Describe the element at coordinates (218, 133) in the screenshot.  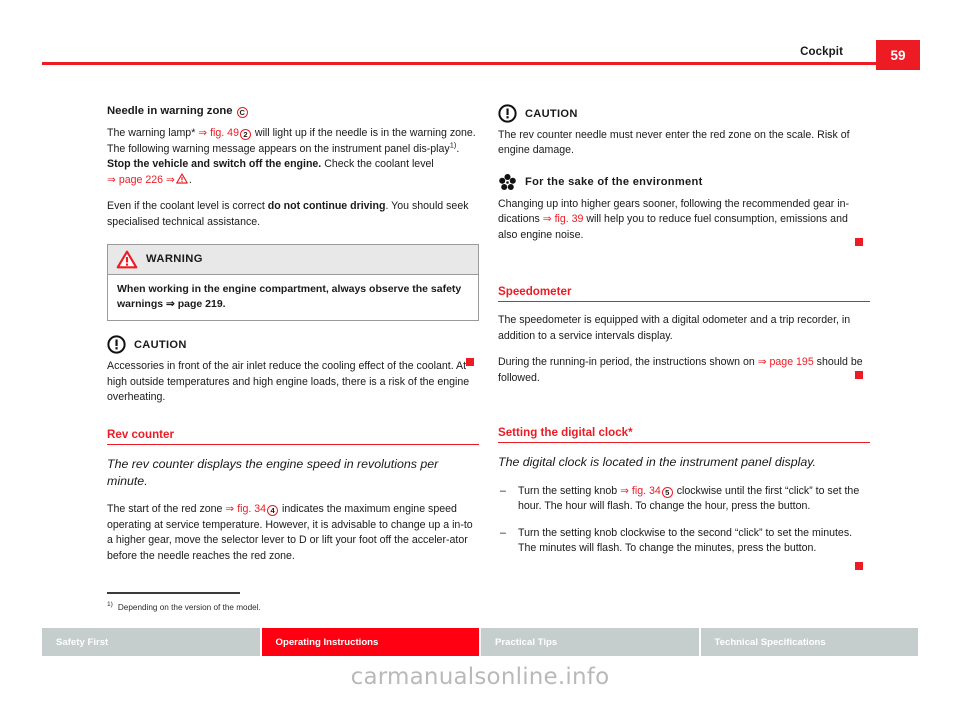
I see `fig-49-reference: ⇒ fig. 49` at that location.